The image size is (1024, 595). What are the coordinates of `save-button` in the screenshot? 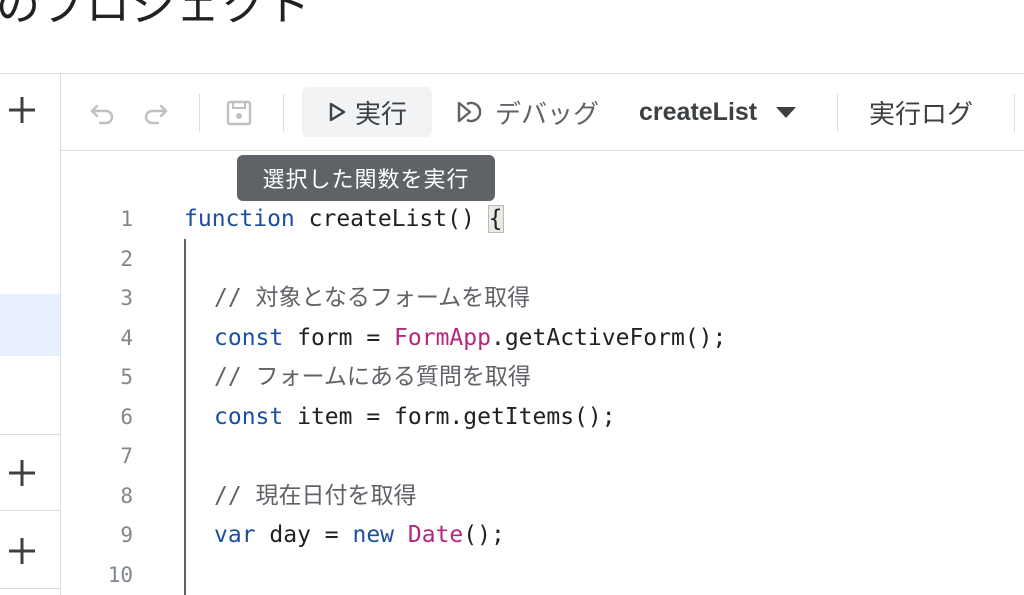 It's located at (239, 113).